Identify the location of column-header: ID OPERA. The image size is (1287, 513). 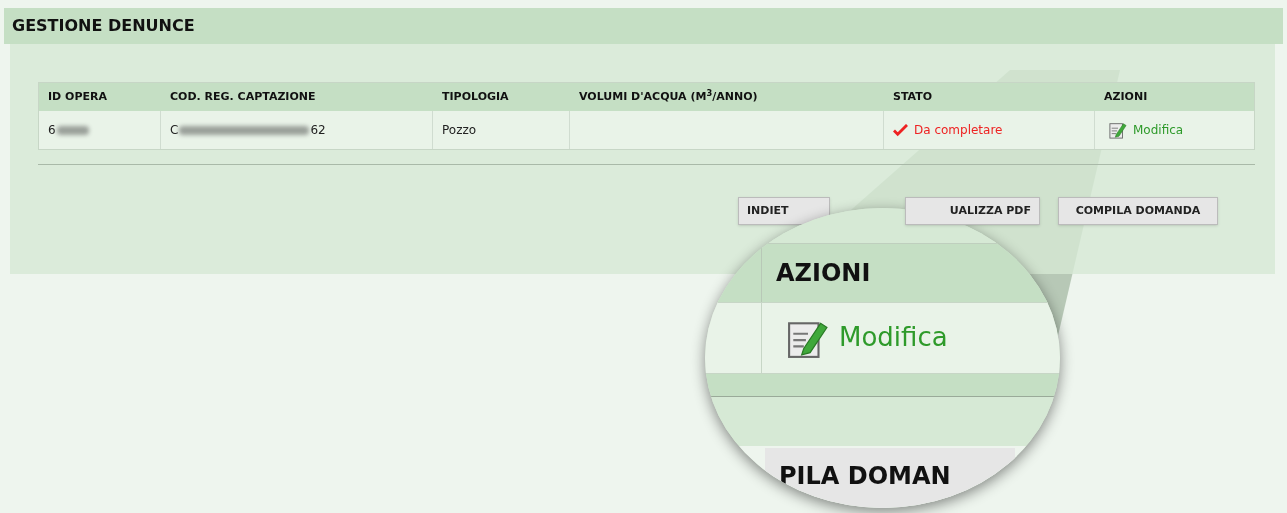
(77, 96).